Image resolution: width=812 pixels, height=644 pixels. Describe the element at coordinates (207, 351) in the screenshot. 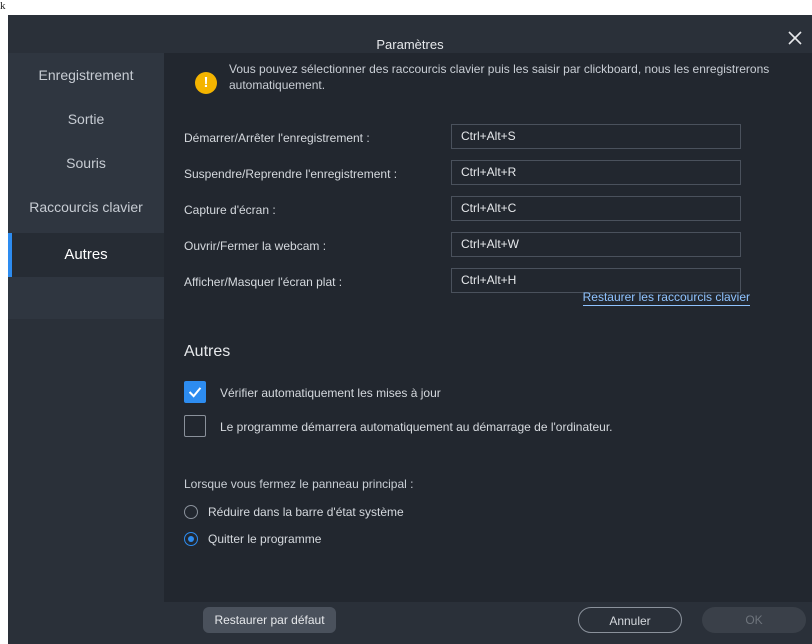

I see `section-title-autres: Autres` at that location.